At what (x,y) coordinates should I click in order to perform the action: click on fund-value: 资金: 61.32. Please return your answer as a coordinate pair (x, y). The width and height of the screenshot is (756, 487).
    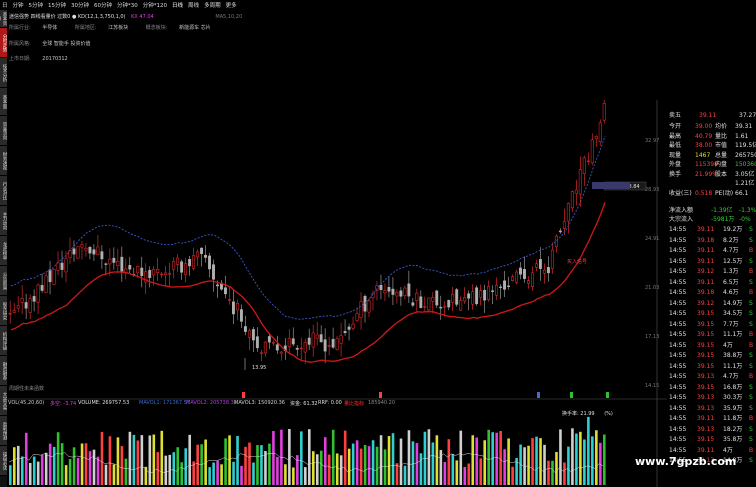
    Looking at the image, I should click on (304, 404).